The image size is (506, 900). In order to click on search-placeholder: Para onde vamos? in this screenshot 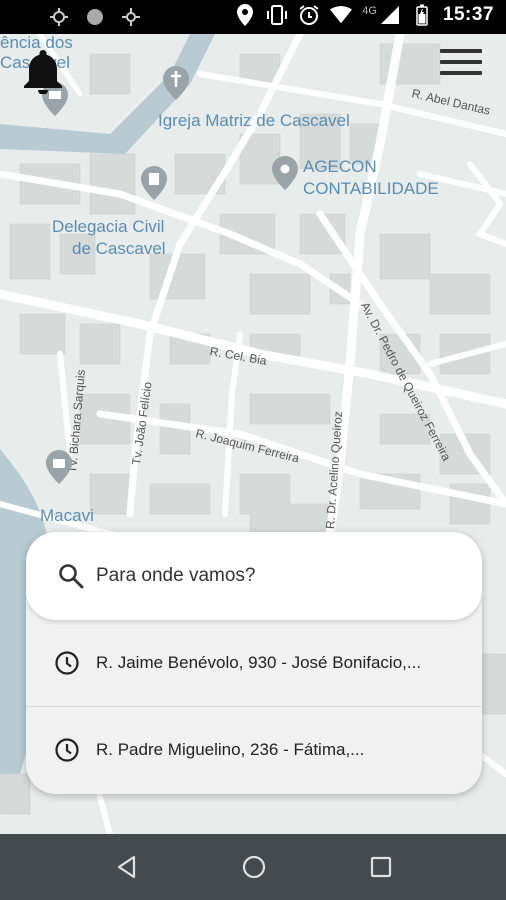, I will do `click(176, 575)`.